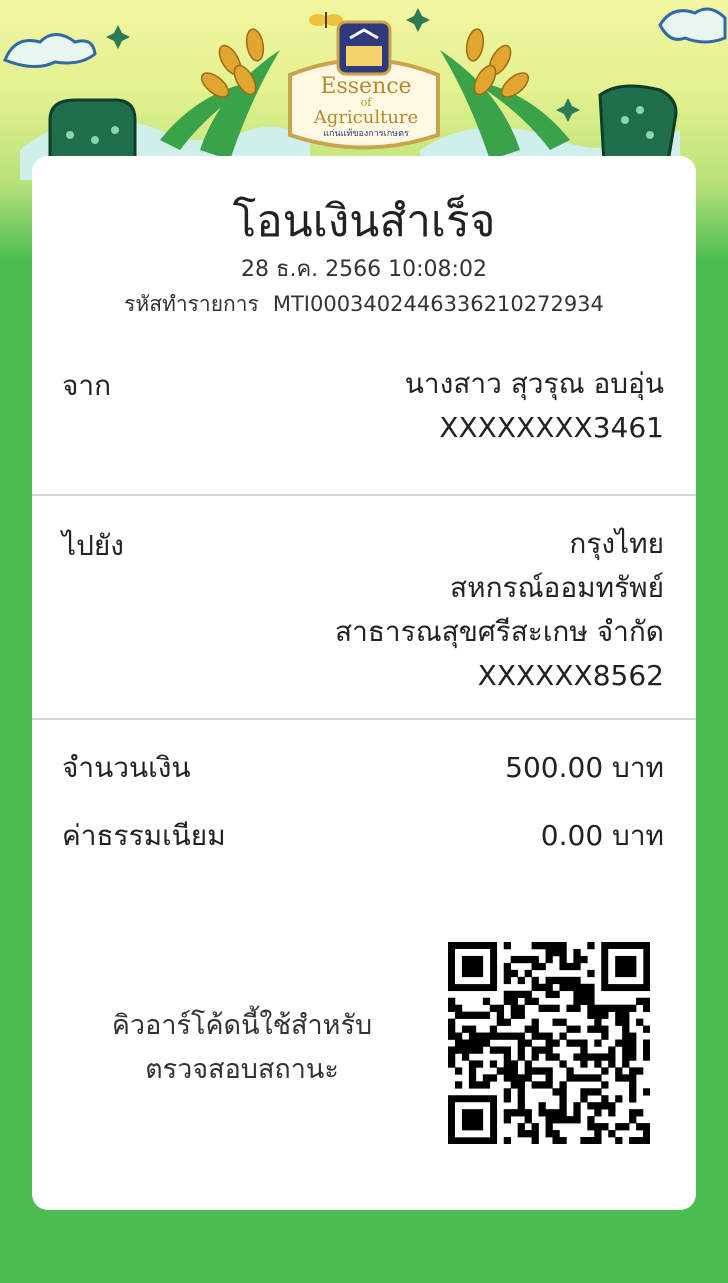 This screenshot has width=728, height=1283. What do you see at coordinates (242, 1025) in the screenshot?
I see `qr-caption-line1: คิวอาร์โค้ดนี้ใช้สำหรับ` at bounding box center [242, 1025].